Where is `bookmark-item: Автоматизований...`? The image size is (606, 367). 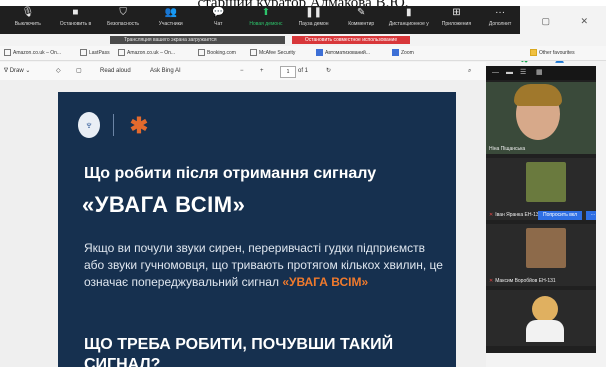
bookmark-item: Автоматизований... is located at coordinates (343, 53).